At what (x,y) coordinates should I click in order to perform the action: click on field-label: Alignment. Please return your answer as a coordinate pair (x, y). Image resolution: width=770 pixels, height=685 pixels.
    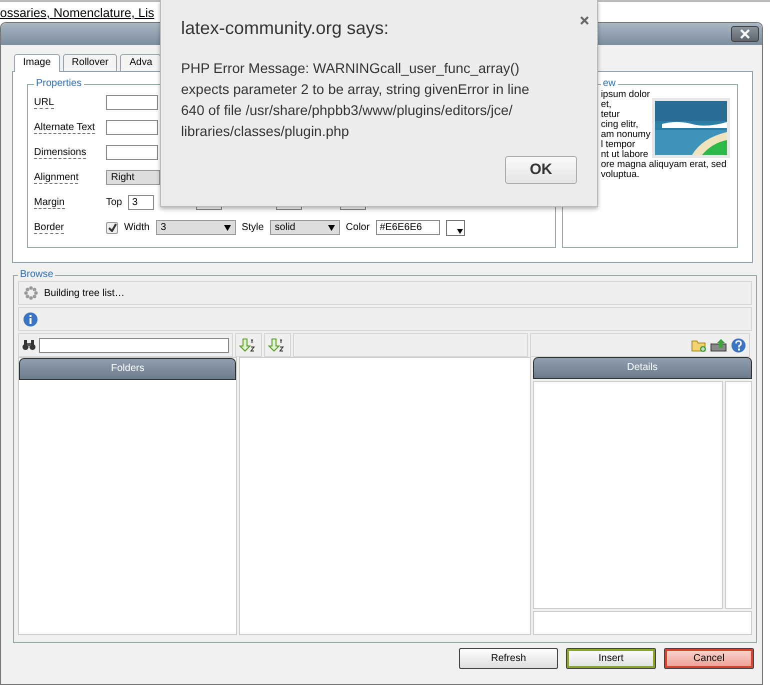
    Looking at the image, I should click on (56, 178).